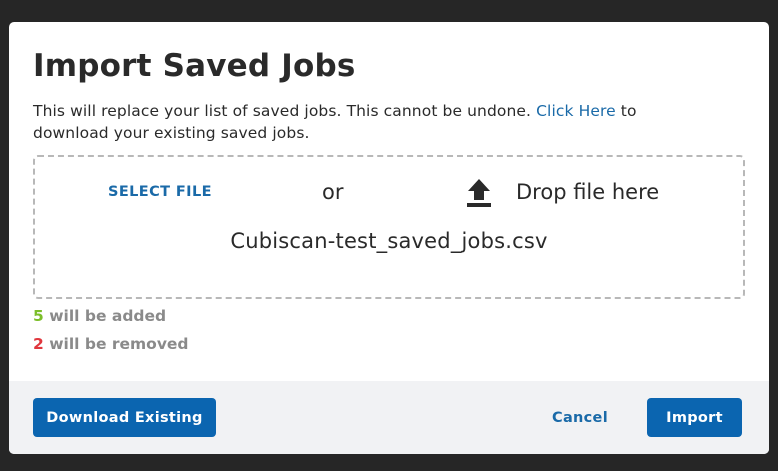 This screenshot has height=471, width=778. Describe the element at coordinates (628, 111) in the screenshot. I see `description-suffix-1: to` at that location.